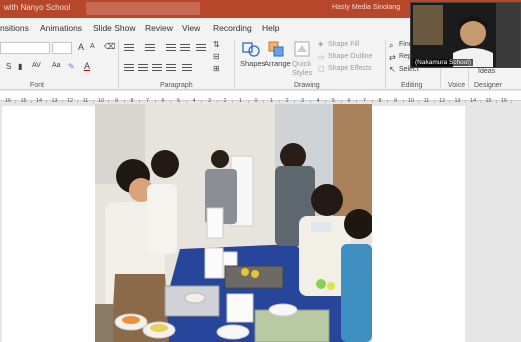 This screenshot has width=521, height=342. What do you see at coordinates (321, 57) in the screenshot?
I see `shape-outline-icon: ▭` at bounding box center [321, 57].